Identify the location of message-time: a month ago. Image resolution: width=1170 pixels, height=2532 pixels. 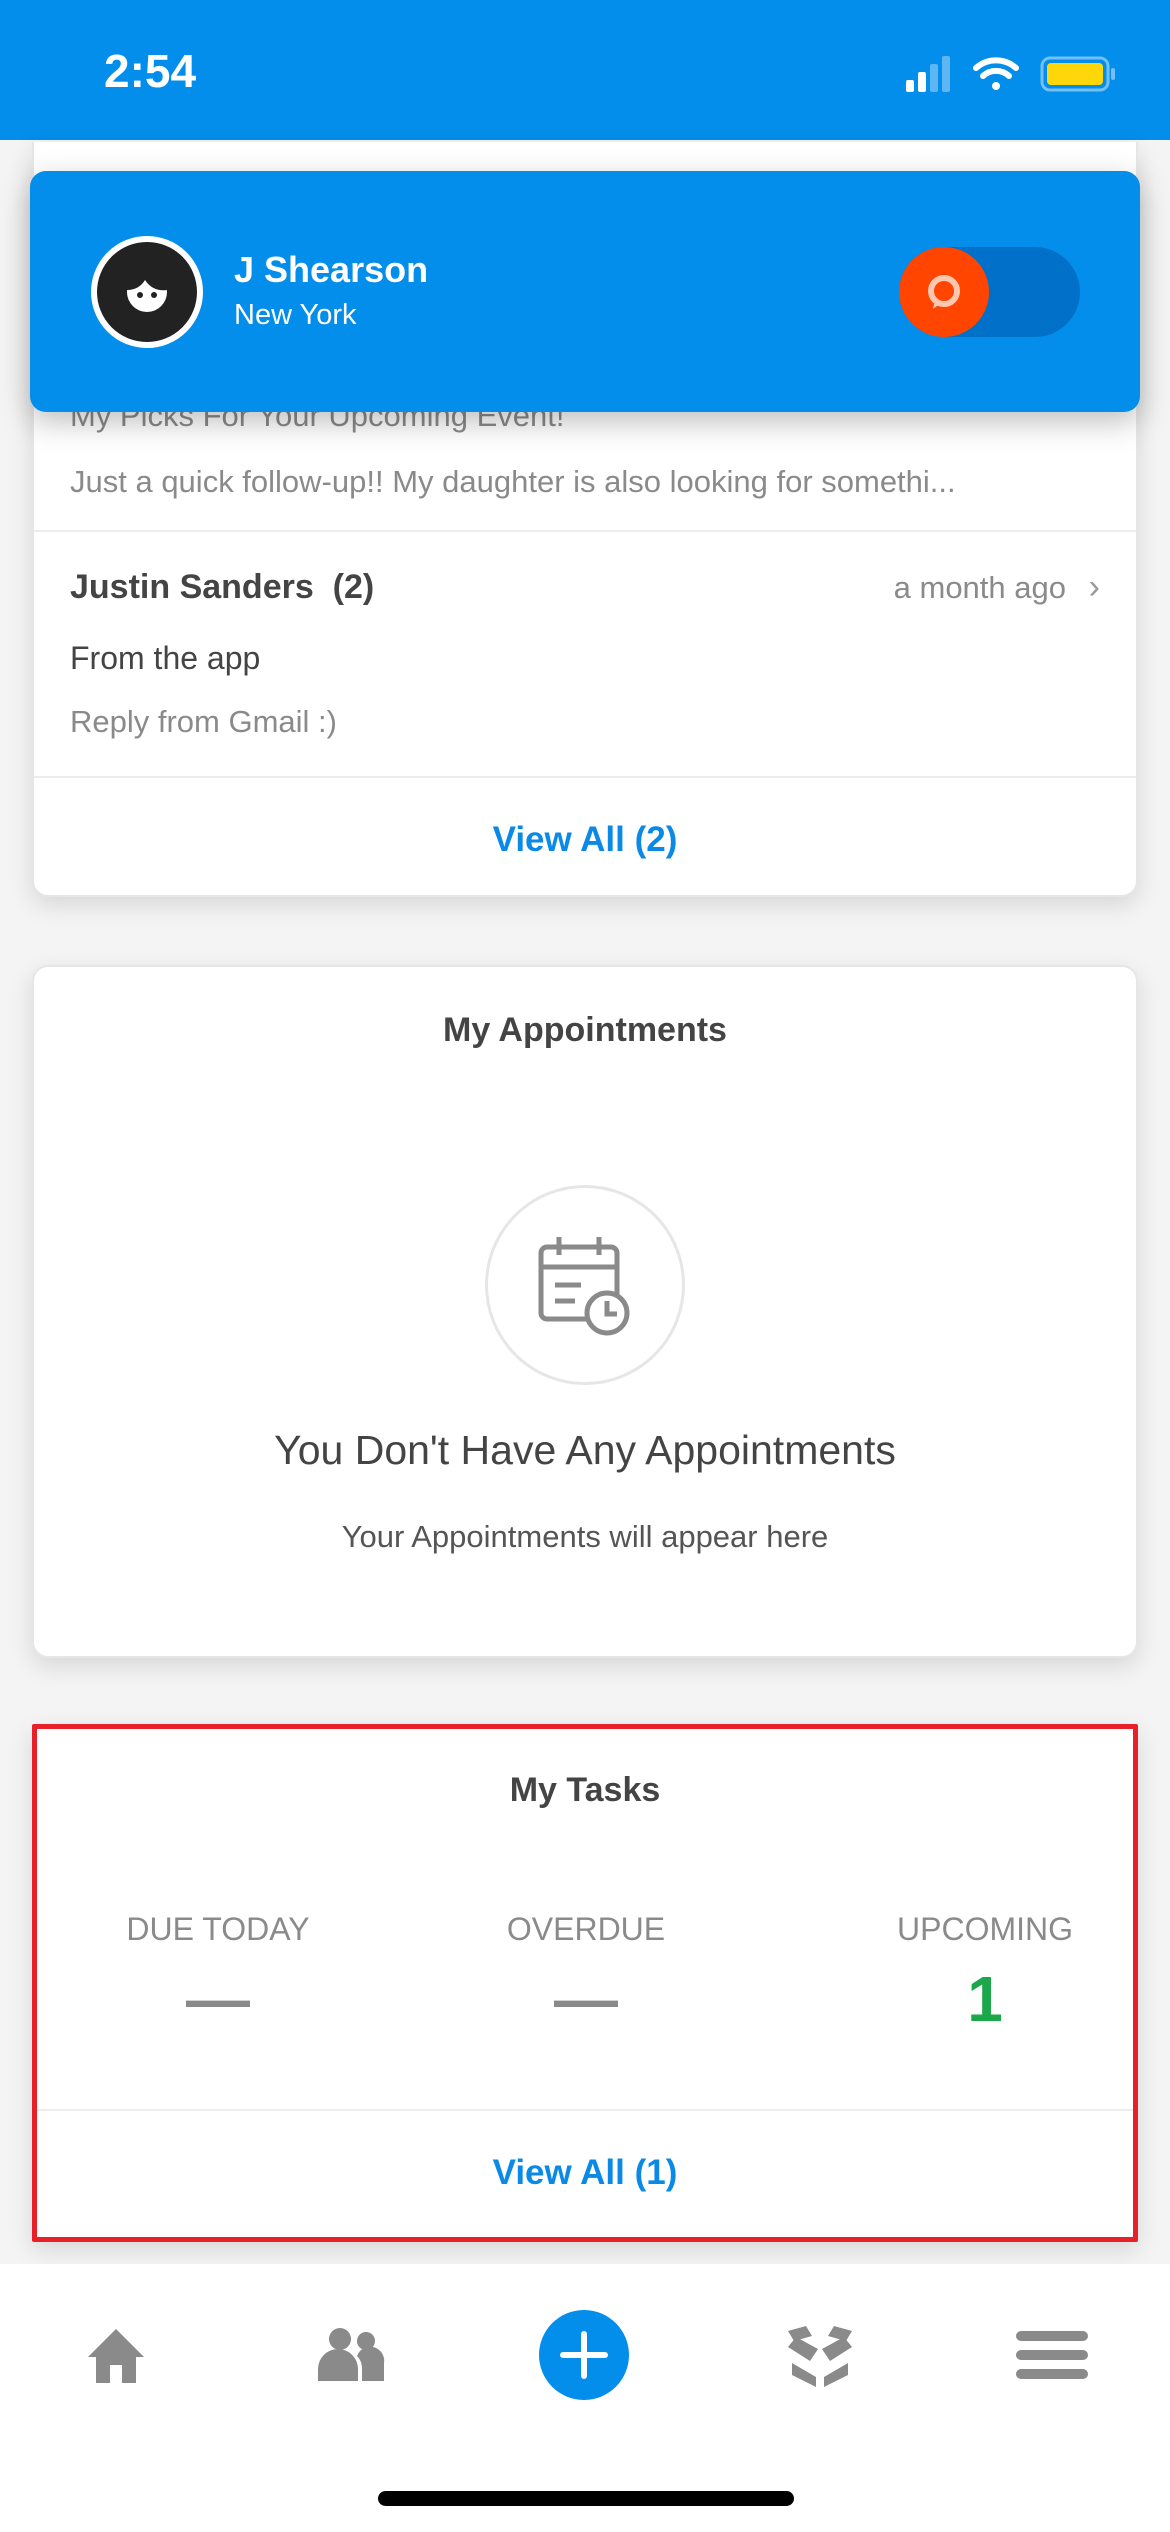
(979, 587).